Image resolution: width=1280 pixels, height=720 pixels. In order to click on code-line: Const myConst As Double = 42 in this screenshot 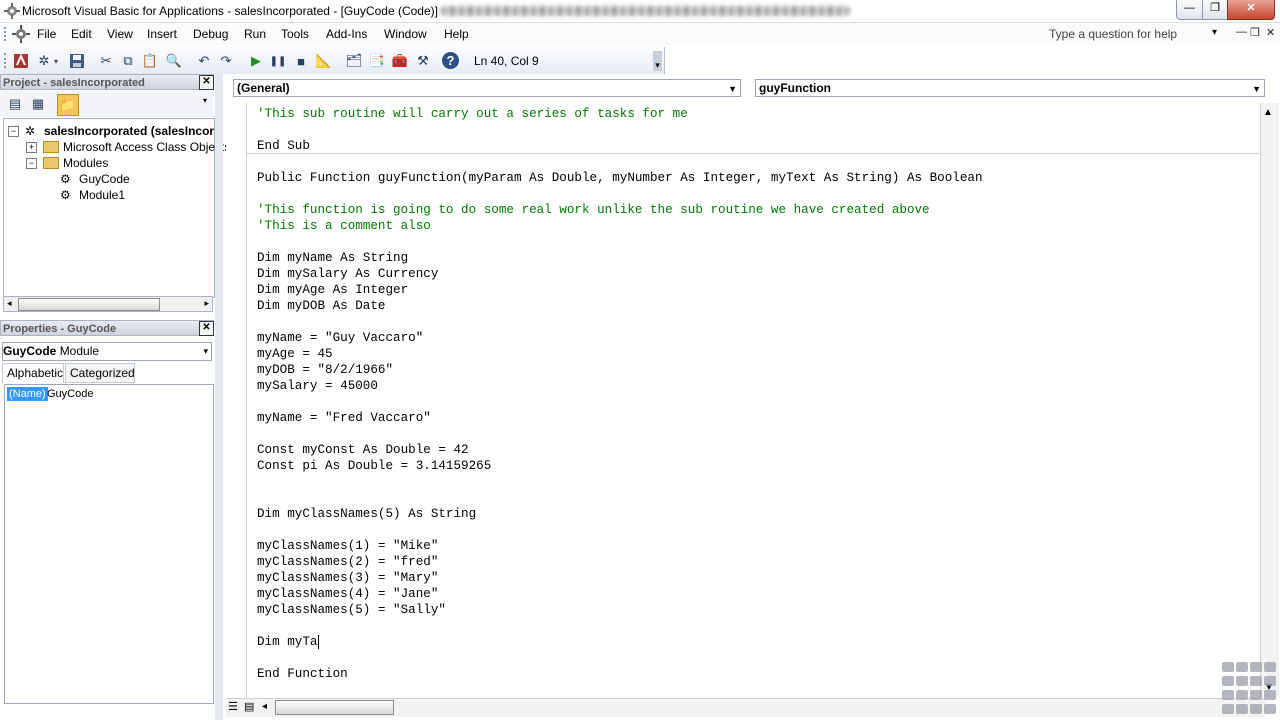, I will do `click(363, 450)`.